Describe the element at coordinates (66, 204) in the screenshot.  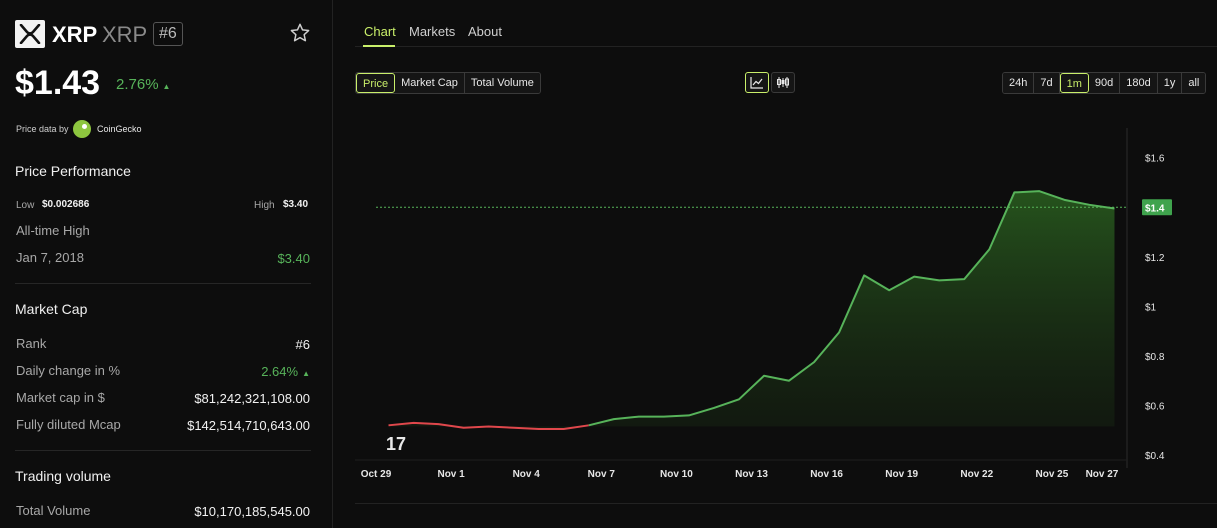
I see `low-value: $0.002686` at that location.